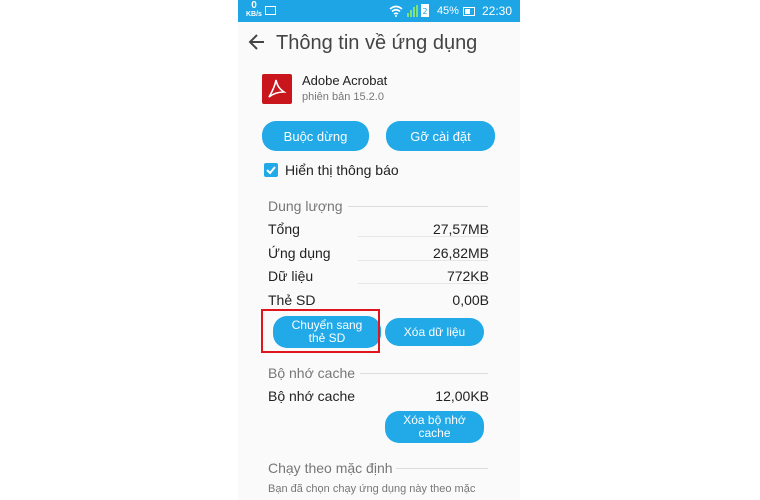  I want to click on notification-label: Hiển thị thông báo, so click(342, 170).